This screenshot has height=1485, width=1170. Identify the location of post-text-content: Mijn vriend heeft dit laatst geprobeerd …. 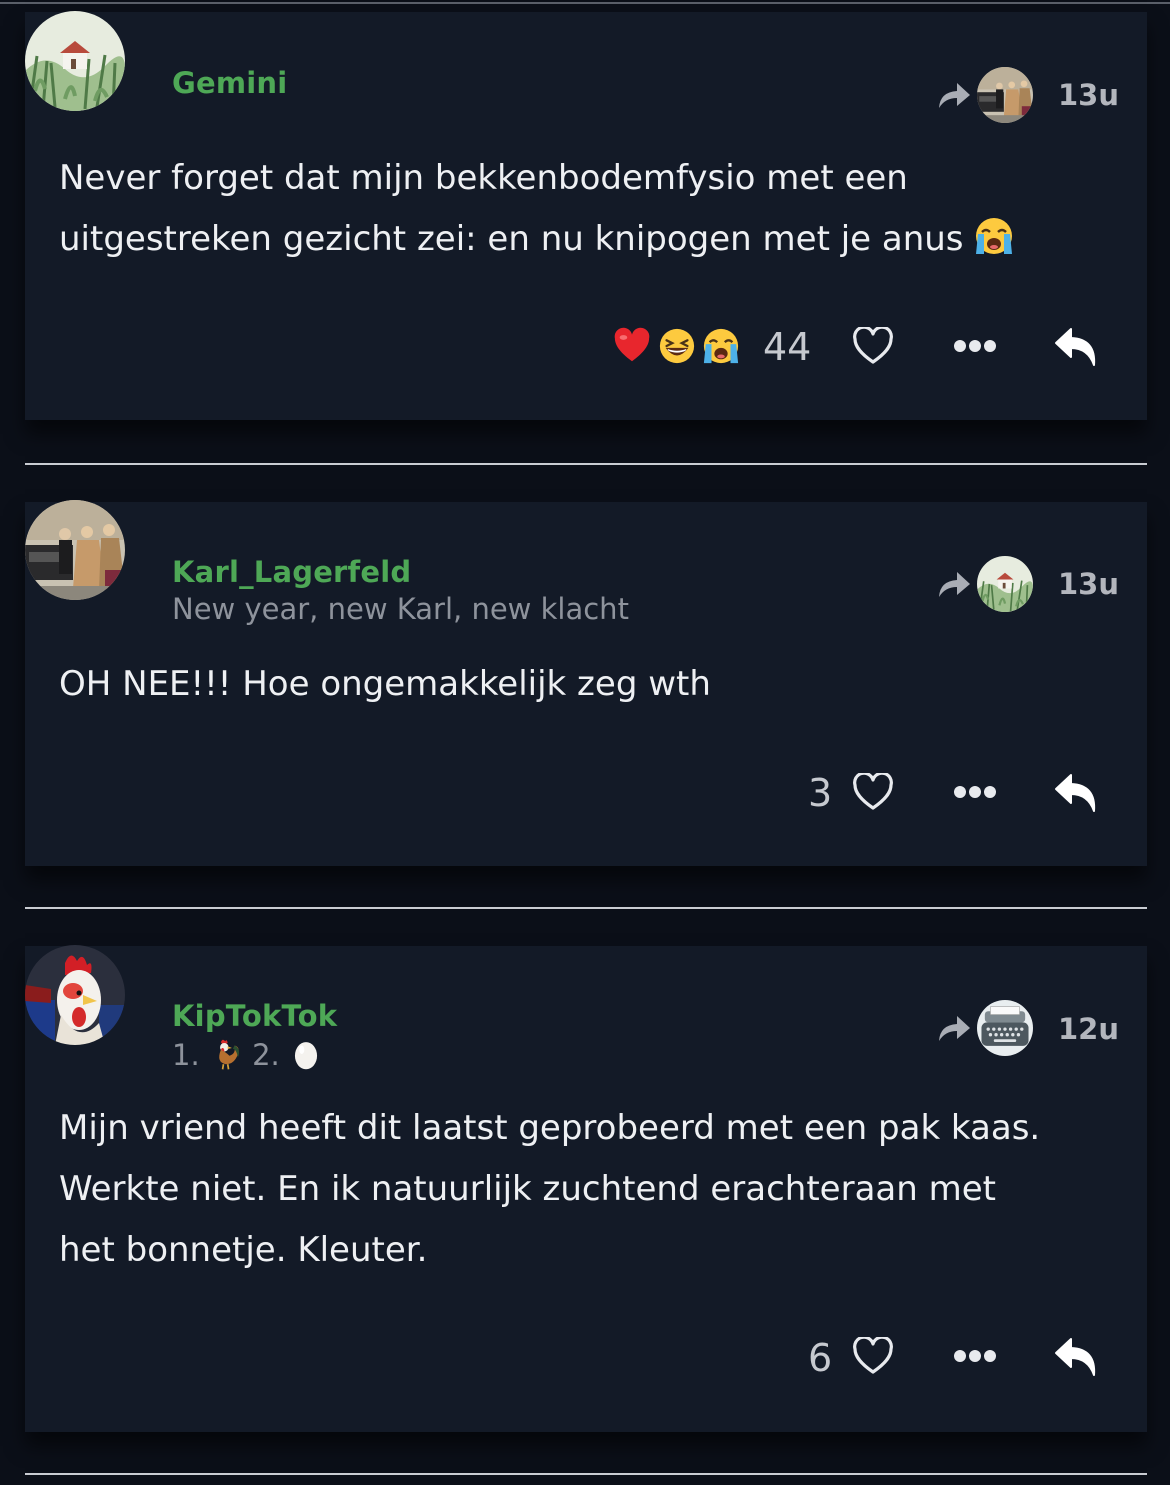
(550, 1189).